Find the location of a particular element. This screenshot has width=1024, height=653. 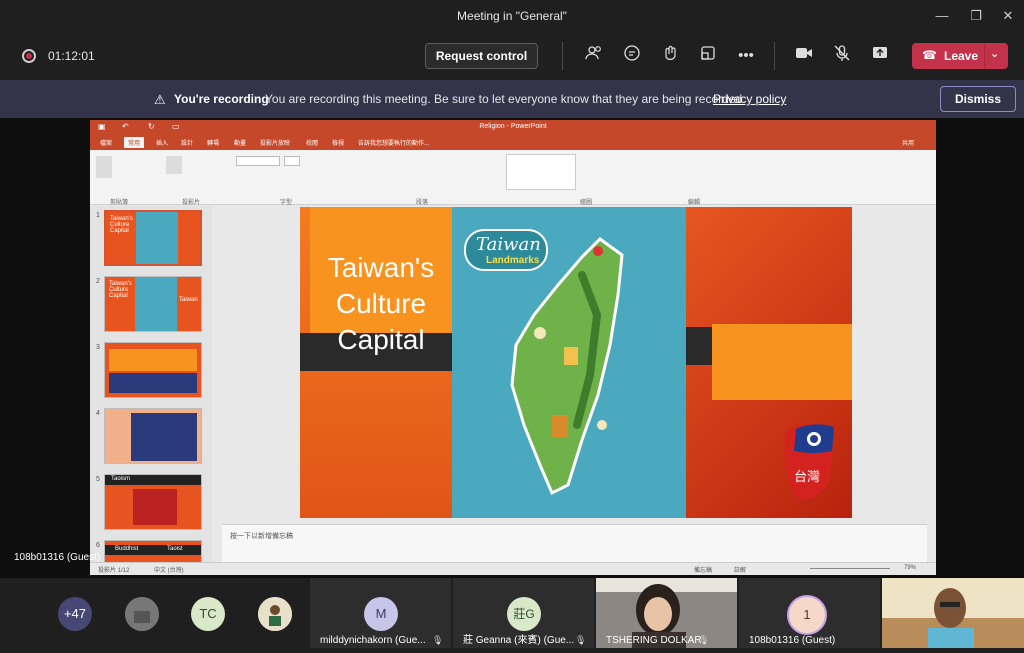

svg-text: 台灣 is located at coordinates (807, 477).